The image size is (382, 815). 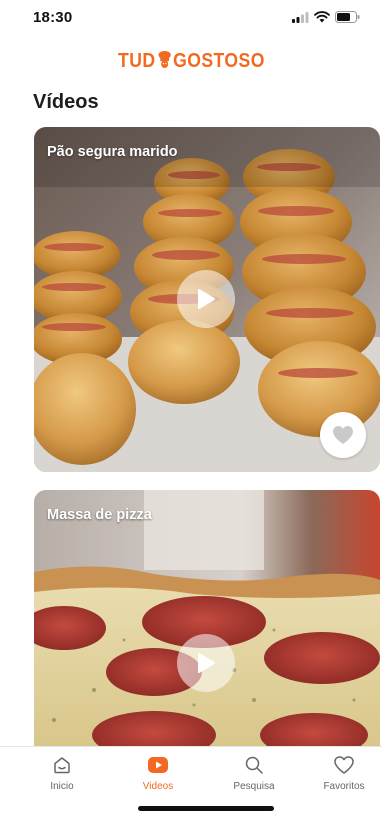 I want to click on status-icons, so click(x=326, y=17).